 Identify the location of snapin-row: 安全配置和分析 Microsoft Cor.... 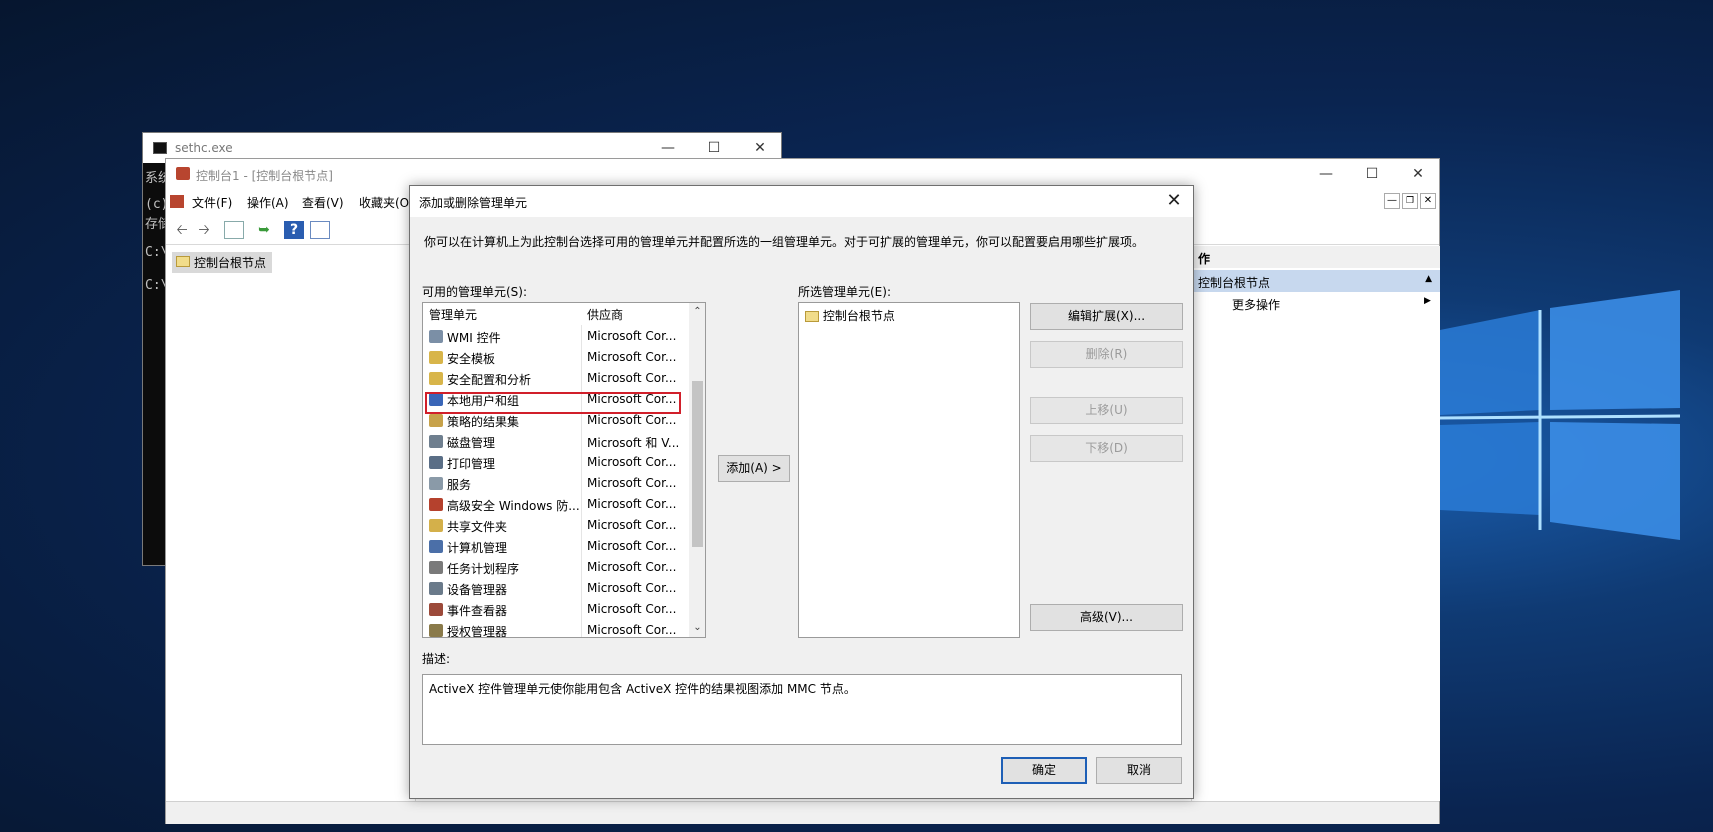
(556, 378).